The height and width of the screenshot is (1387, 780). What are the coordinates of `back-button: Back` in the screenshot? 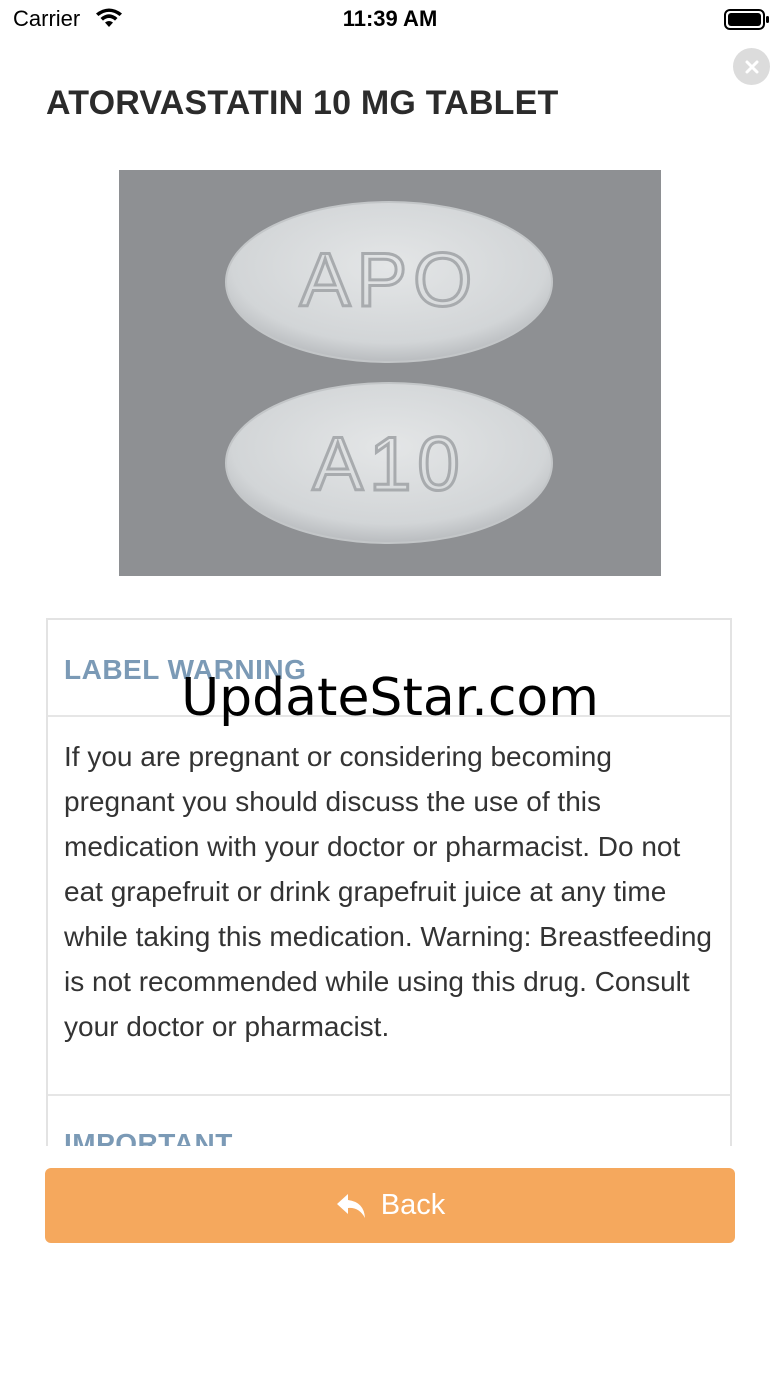 It's located at (390, 1205).